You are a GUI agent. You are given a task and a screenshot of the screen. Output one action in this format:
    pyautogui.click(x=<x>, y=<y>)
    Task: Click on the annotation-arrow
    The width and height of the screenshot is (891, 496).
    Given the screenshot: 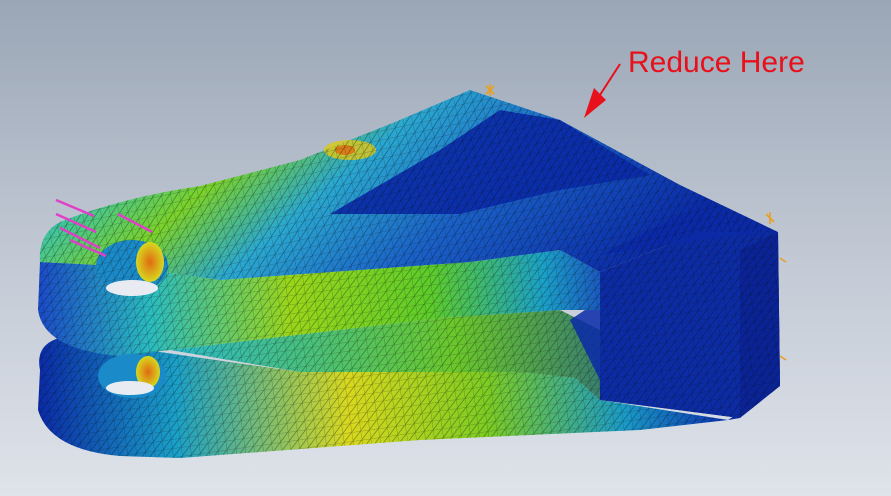 What is the action you would take?
    pyautogui.click(x=602, y=90)
    